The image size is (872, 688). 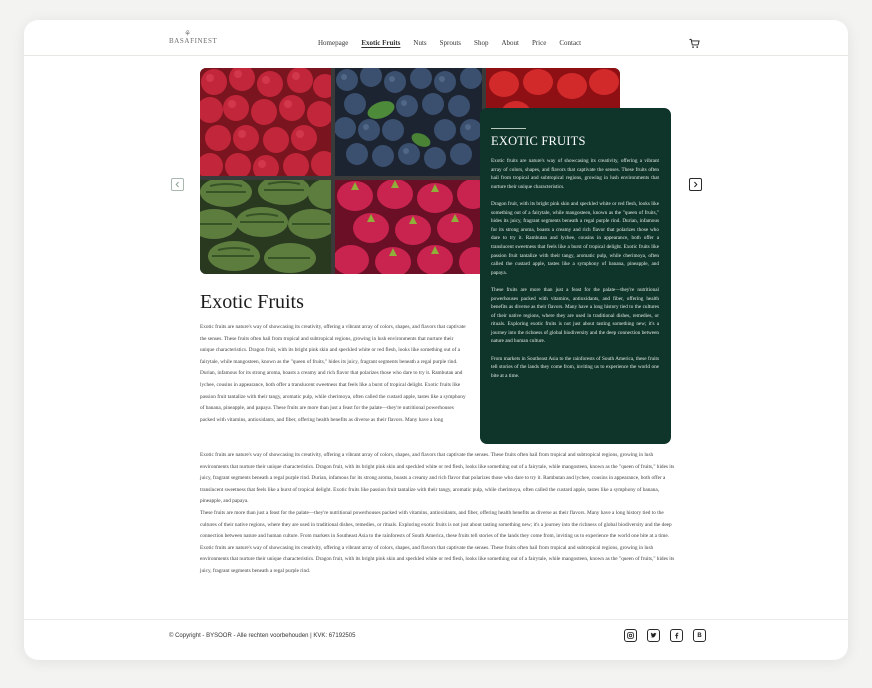 I want to click on raspberries-tile, so click(x=265, y=122).